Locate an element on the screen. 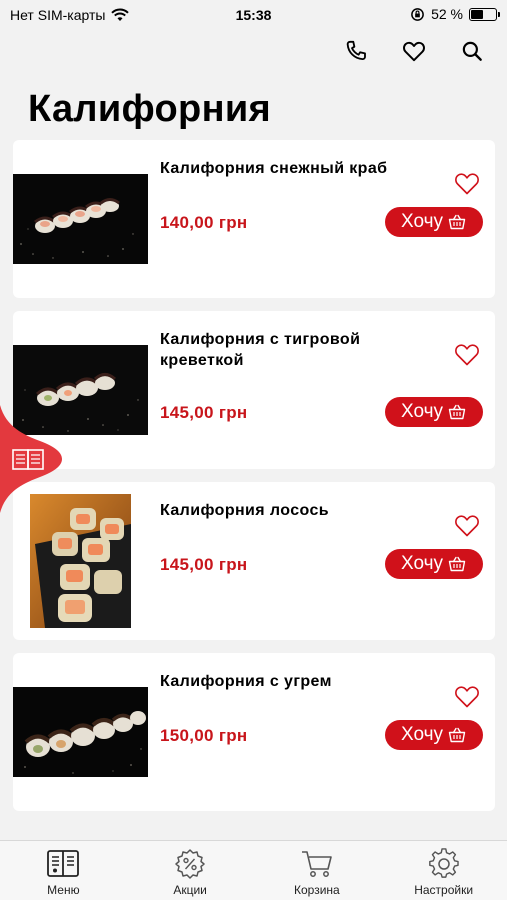 The width and height of the screenshot is (507, 900). rotation-lock-icon is located at coordinates (417, 14).